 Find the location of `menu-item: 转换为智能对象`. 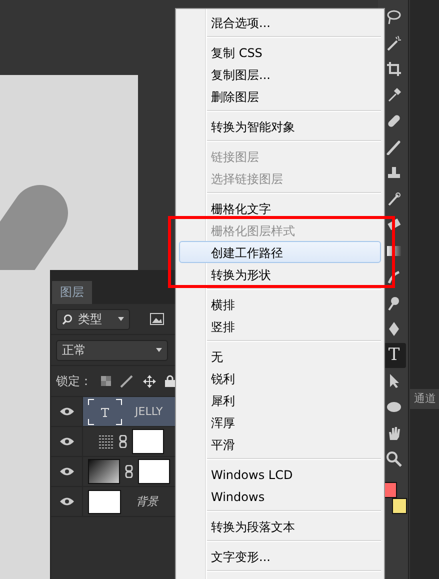

menu-item: 转换为智能对象 is located at coordinates (280, 126).